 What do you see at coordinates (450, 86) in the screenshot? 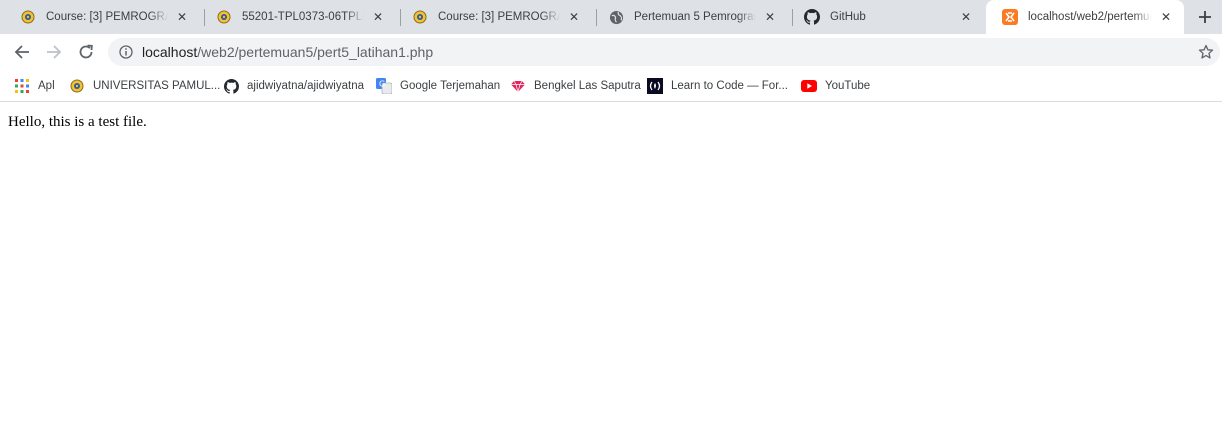
I see `bookmark-label: Google Terjemahan` at bounding box center [450, 86].